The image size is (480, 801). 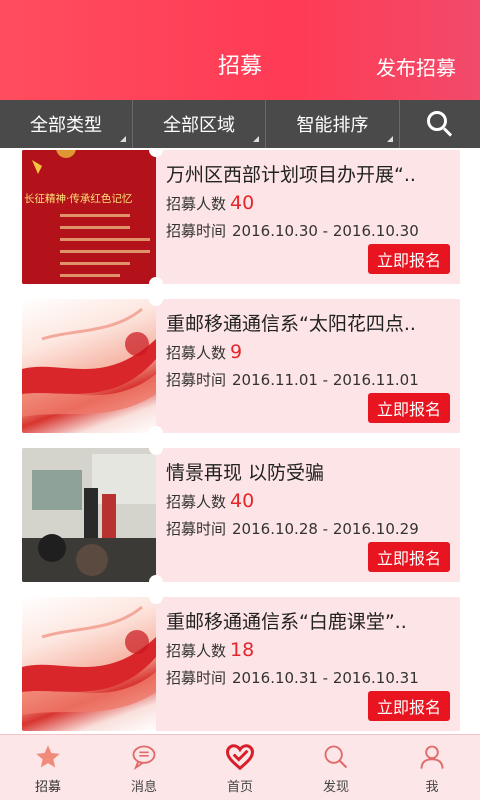 I want to click on card-title: 情景再现 以防受骗, so click(x=245, y=473).